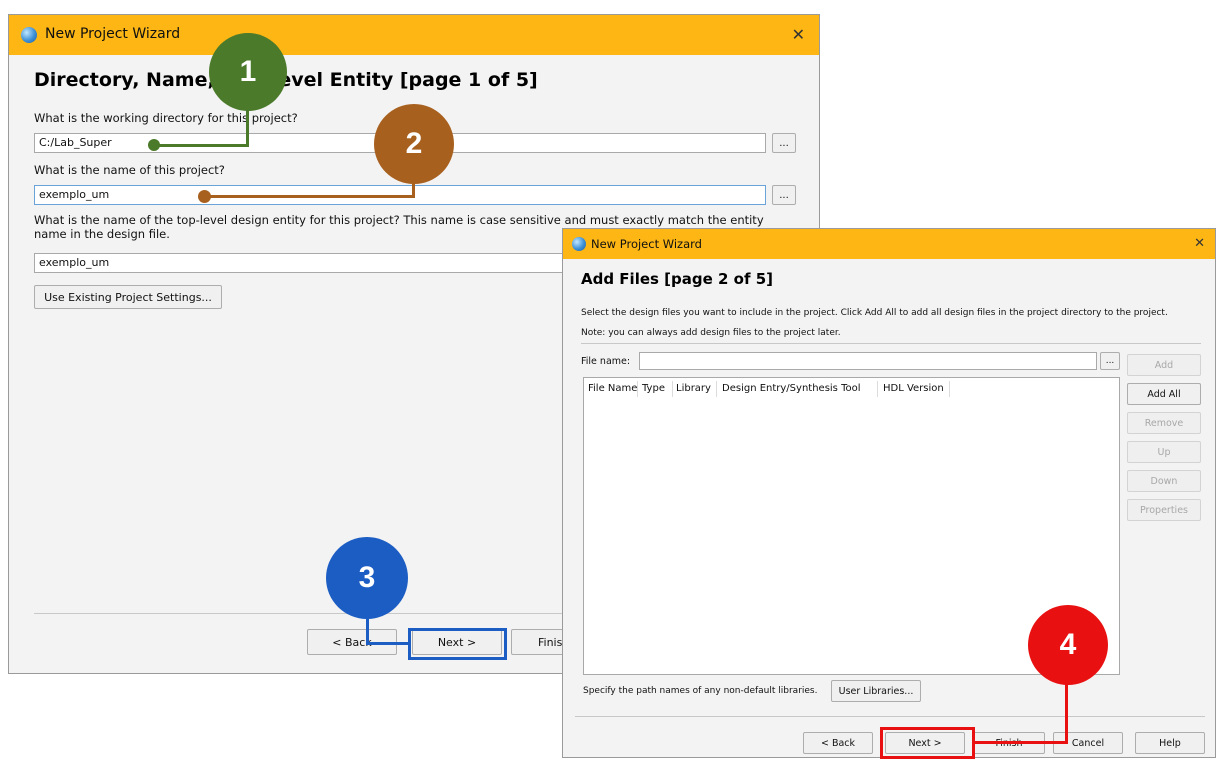  What do you see at coordinates (1164, 365) in the screenshot?
I see `add-button: Add` at bounding box center [1164, 365].